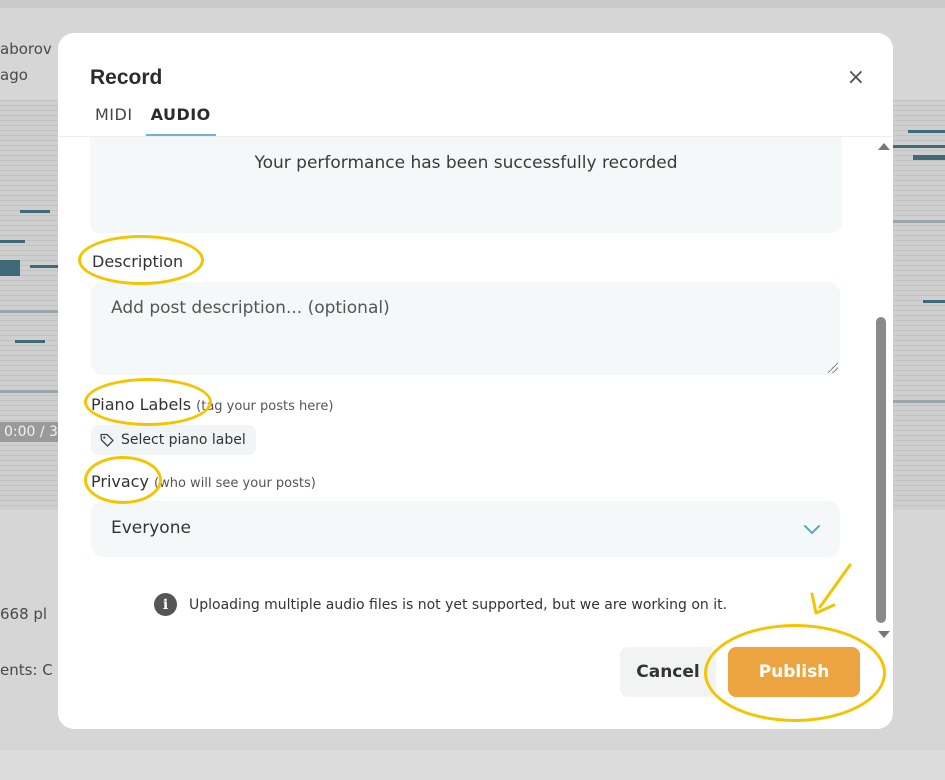 This screenshot has width=945, height=780. I want to click on piano-labels-label: Piano Labels (tag your posts here), so click(212, 404).